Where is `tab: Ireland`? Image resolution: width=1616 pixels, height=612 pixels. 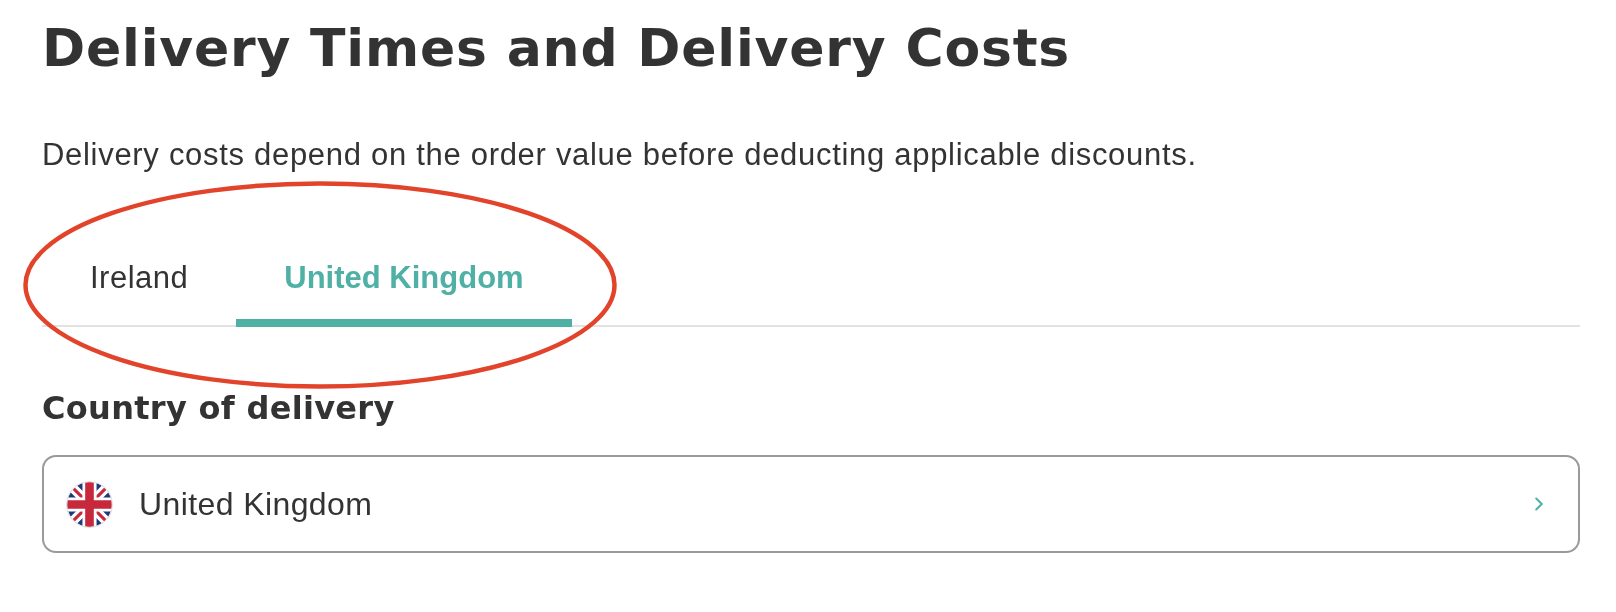
tab: Ireland is located at coordinates (139, 283).